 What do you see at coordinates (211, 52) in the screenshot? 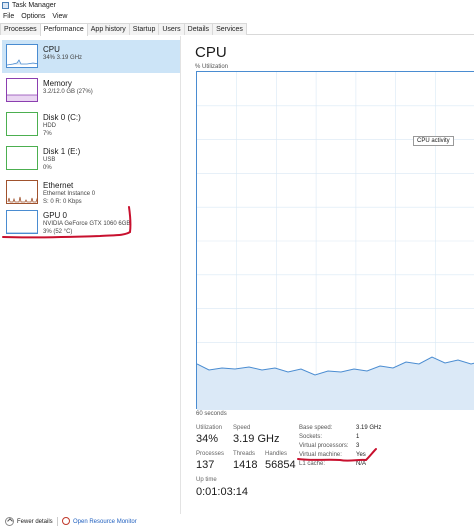
I see `page-title: CPU` at bounding box center [211, 52].